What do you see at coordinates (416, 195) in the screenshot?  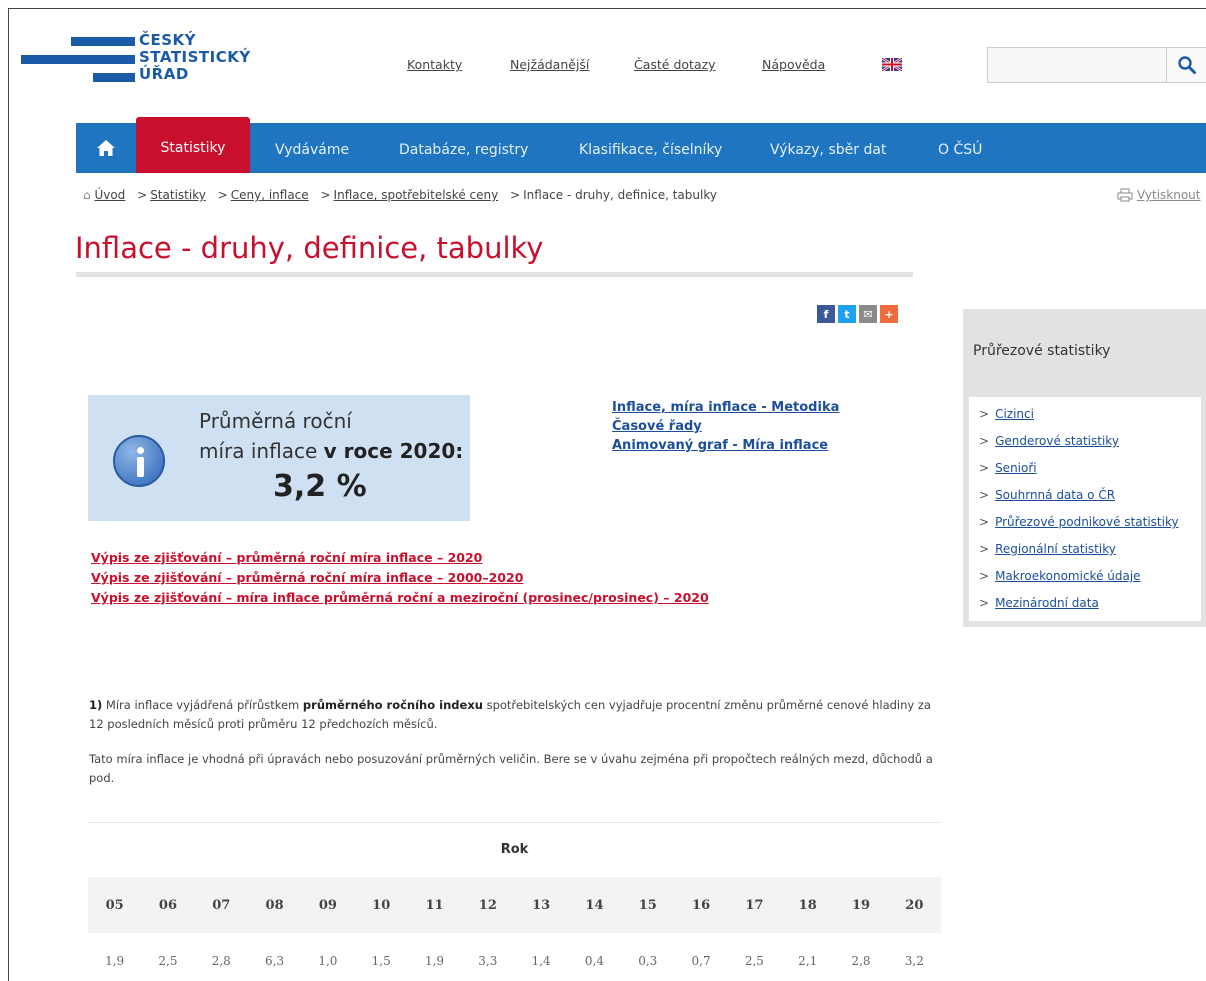 I see `breadcrumb-spotrebitelske-ceny: Inflace, spotřebitelské ceny` at bounding box center [416, 195].